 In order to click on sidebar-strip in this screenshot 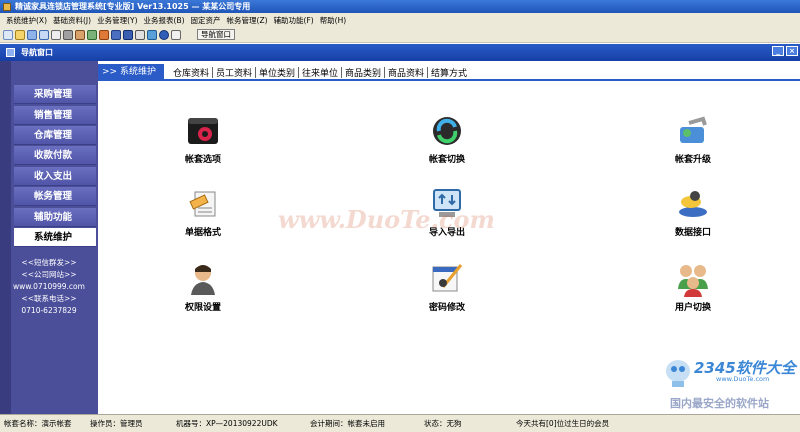, I will do `click(5, 237)`.